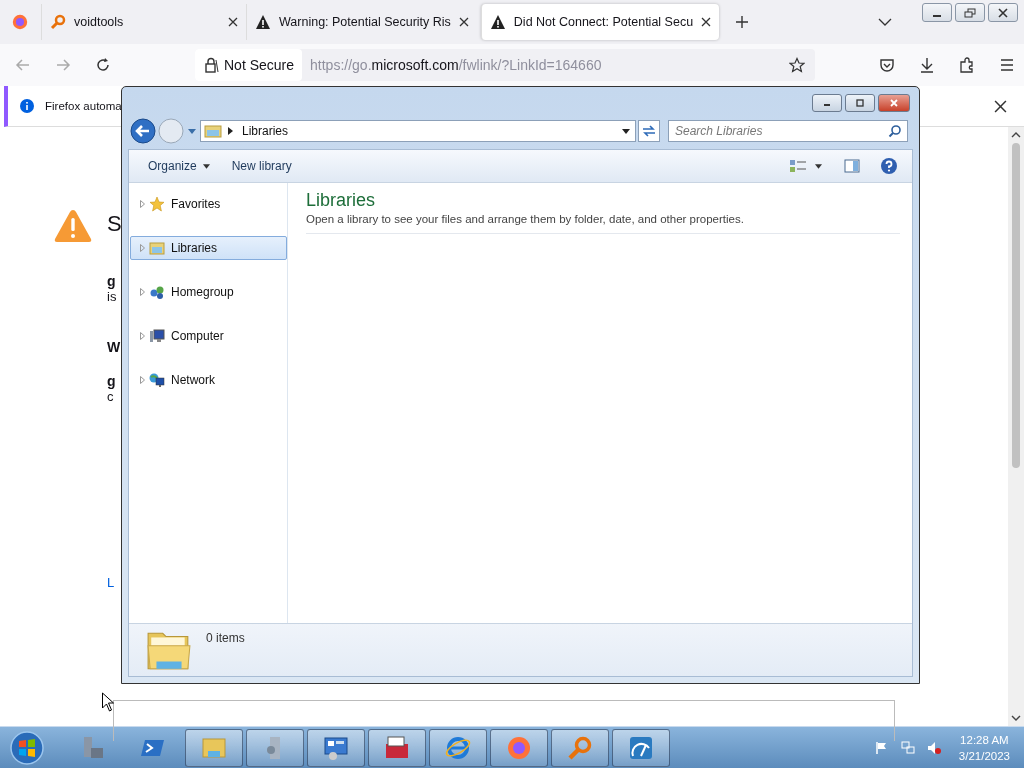 The height and width of the screenshot is (768, 1024). I want to click on speaker-muted-icon, so click(933, 747).